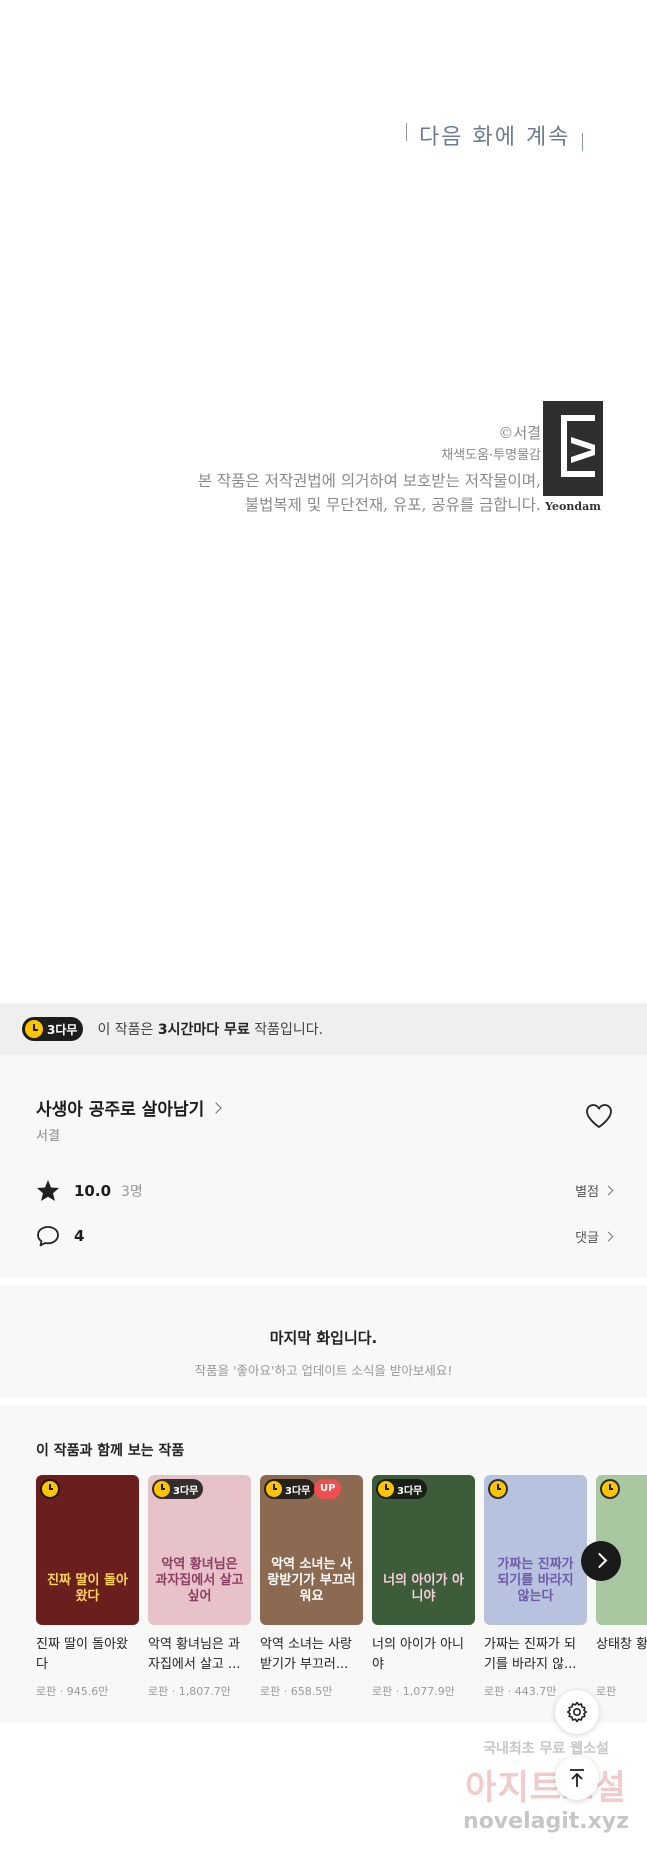 The width and height of the screenshot is (647, 1849). Describe the element at coordinates (535, 1580) in the screenshot. I see `cover-title-art: 가짜는 진짜가 되기를 바라지 않는다` at that location.